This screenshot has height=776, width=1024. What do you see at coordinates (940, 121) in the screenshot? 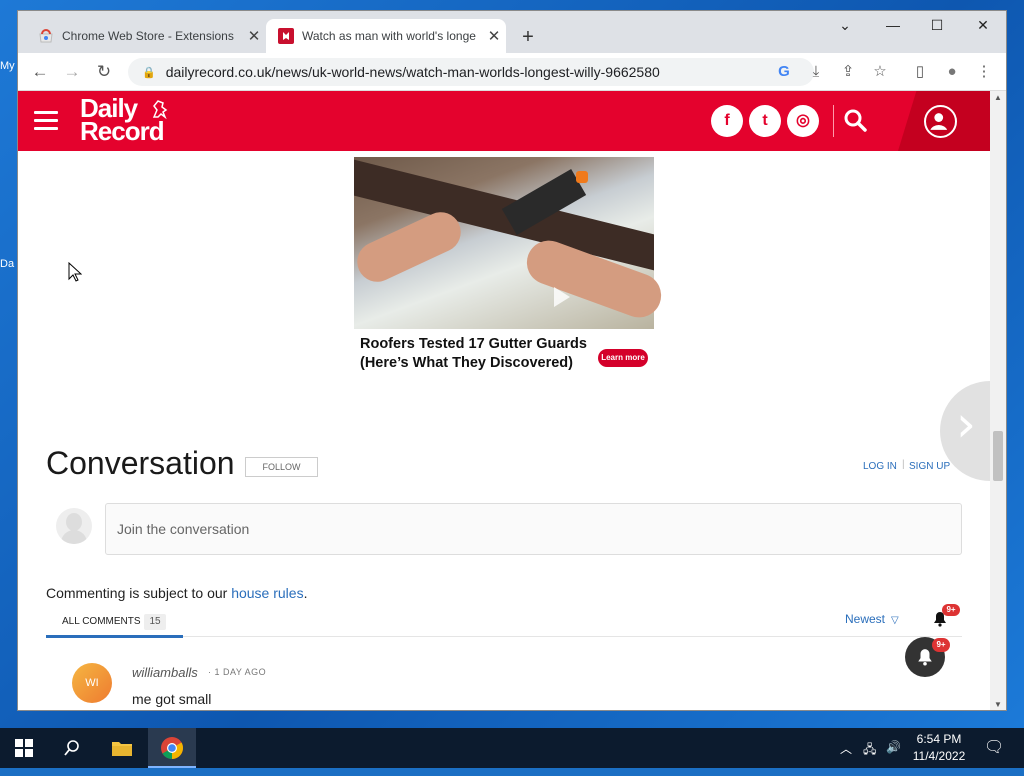
I see `account-user-icon` at bounding box center [940, 121].